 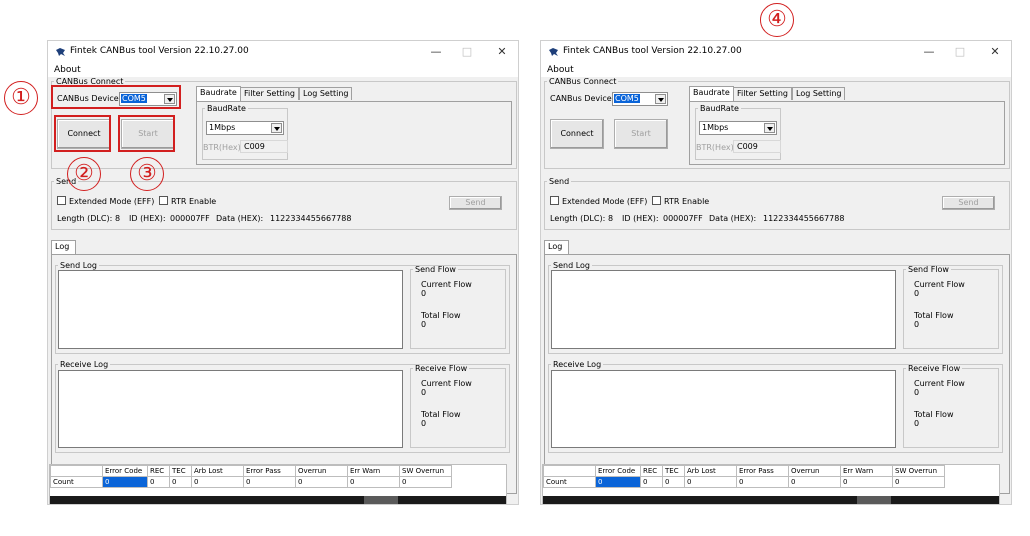 What do you see at coordinates (652, 51) in the screenshot?
I see `window-title: Fintek CANBus tool Version 22.10.27.00` at bounding box center [652, 51].